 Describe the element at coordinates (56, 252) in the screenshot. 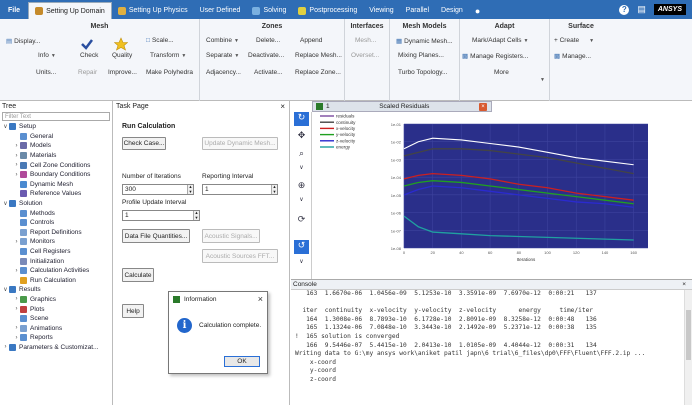

I see `tree-item: Cell Registers` at that location.